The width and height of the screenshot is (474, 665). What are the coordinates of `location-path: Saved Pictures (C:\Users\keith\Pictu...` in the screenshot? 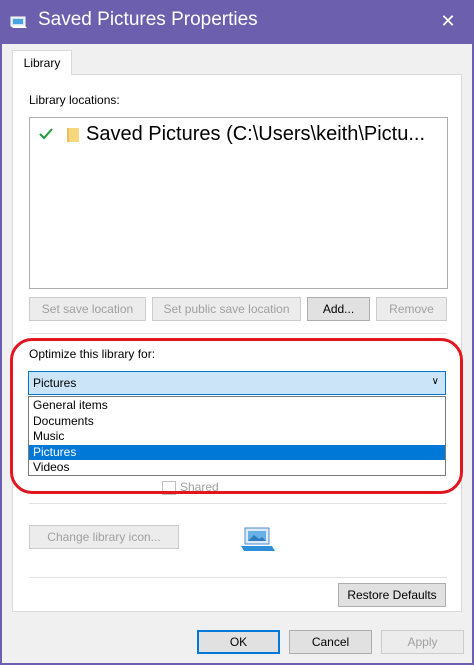 It's located at (256, 134).